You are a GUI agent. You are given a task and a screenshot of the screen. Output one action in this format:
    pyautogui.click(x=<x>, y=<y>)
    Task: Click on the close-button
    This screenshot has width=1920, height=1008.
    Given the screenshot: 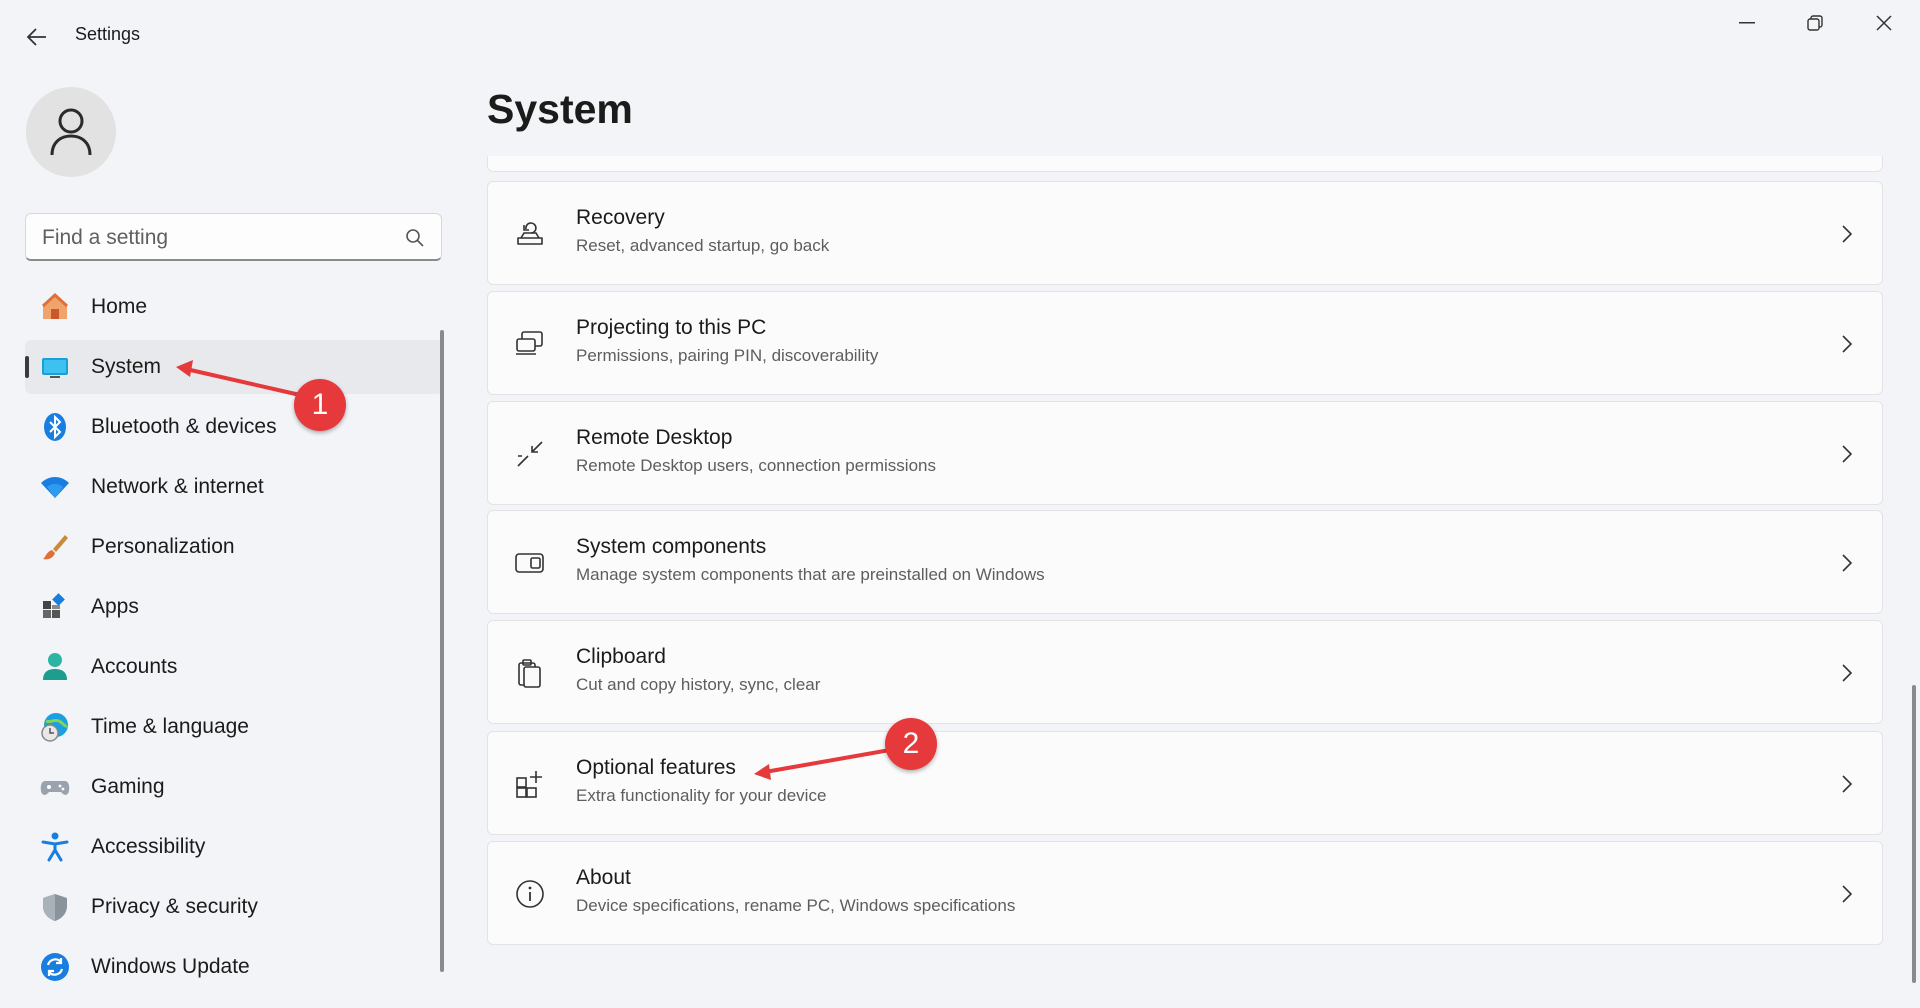 What is the action you would take?
    pyautogui.click(x=1884, y=23)
    